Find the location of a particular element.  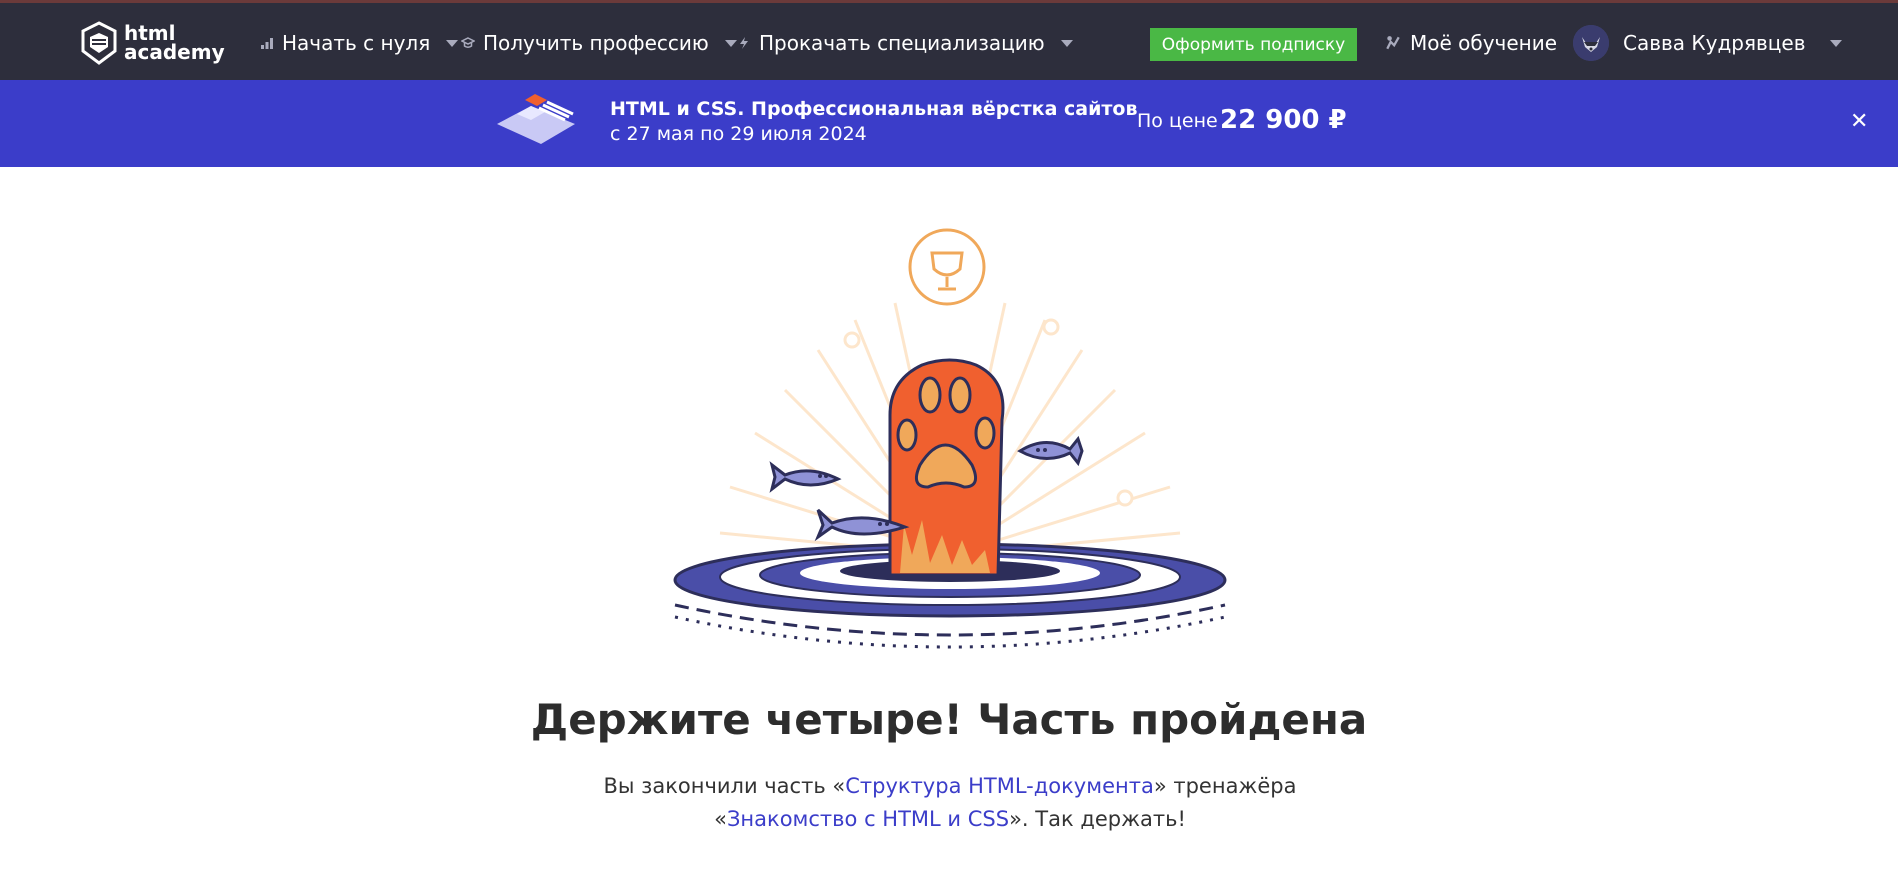

subscribe-button: Оформить подписку is located at coordinates (1253, 44).